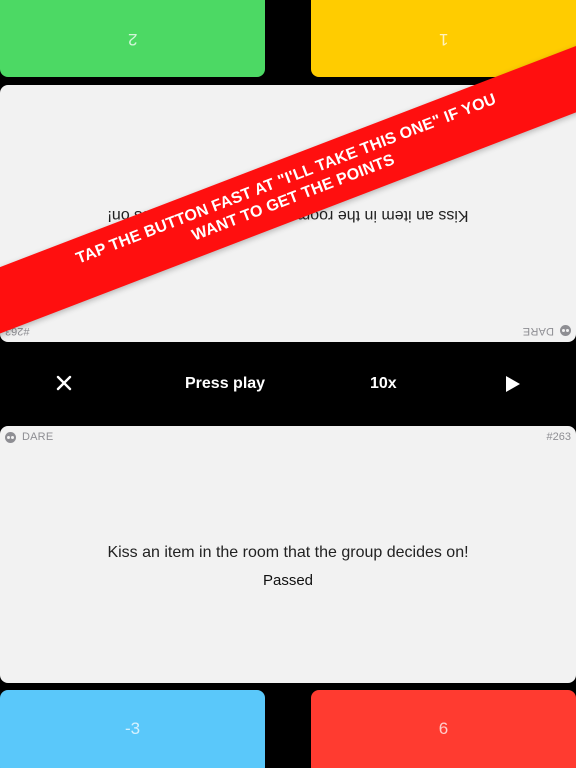  I want to click on control-bar: Press play 10x, so click(288, 384).